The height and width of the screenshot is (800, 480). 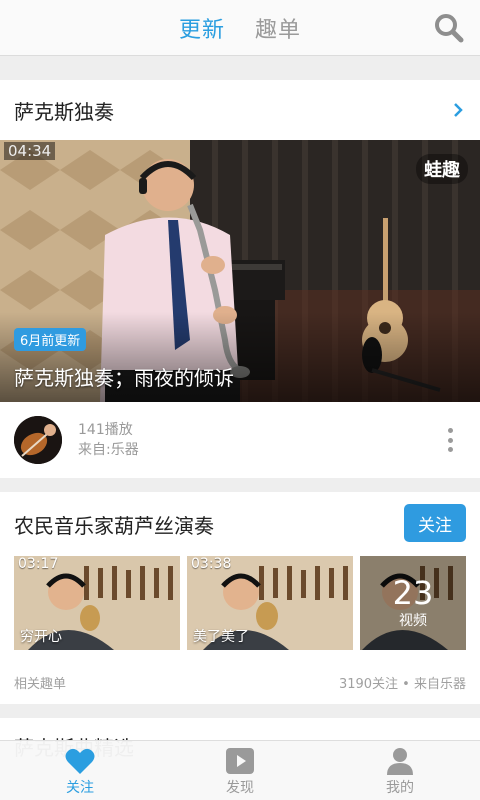 I want to click on nav-mine: 我的, so click(x=400, y=770).